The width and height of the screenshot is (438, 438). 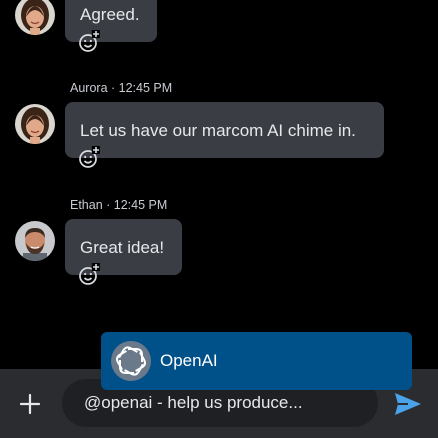 I want to click on message-text: Great idea!, so click(x=122, y=247).